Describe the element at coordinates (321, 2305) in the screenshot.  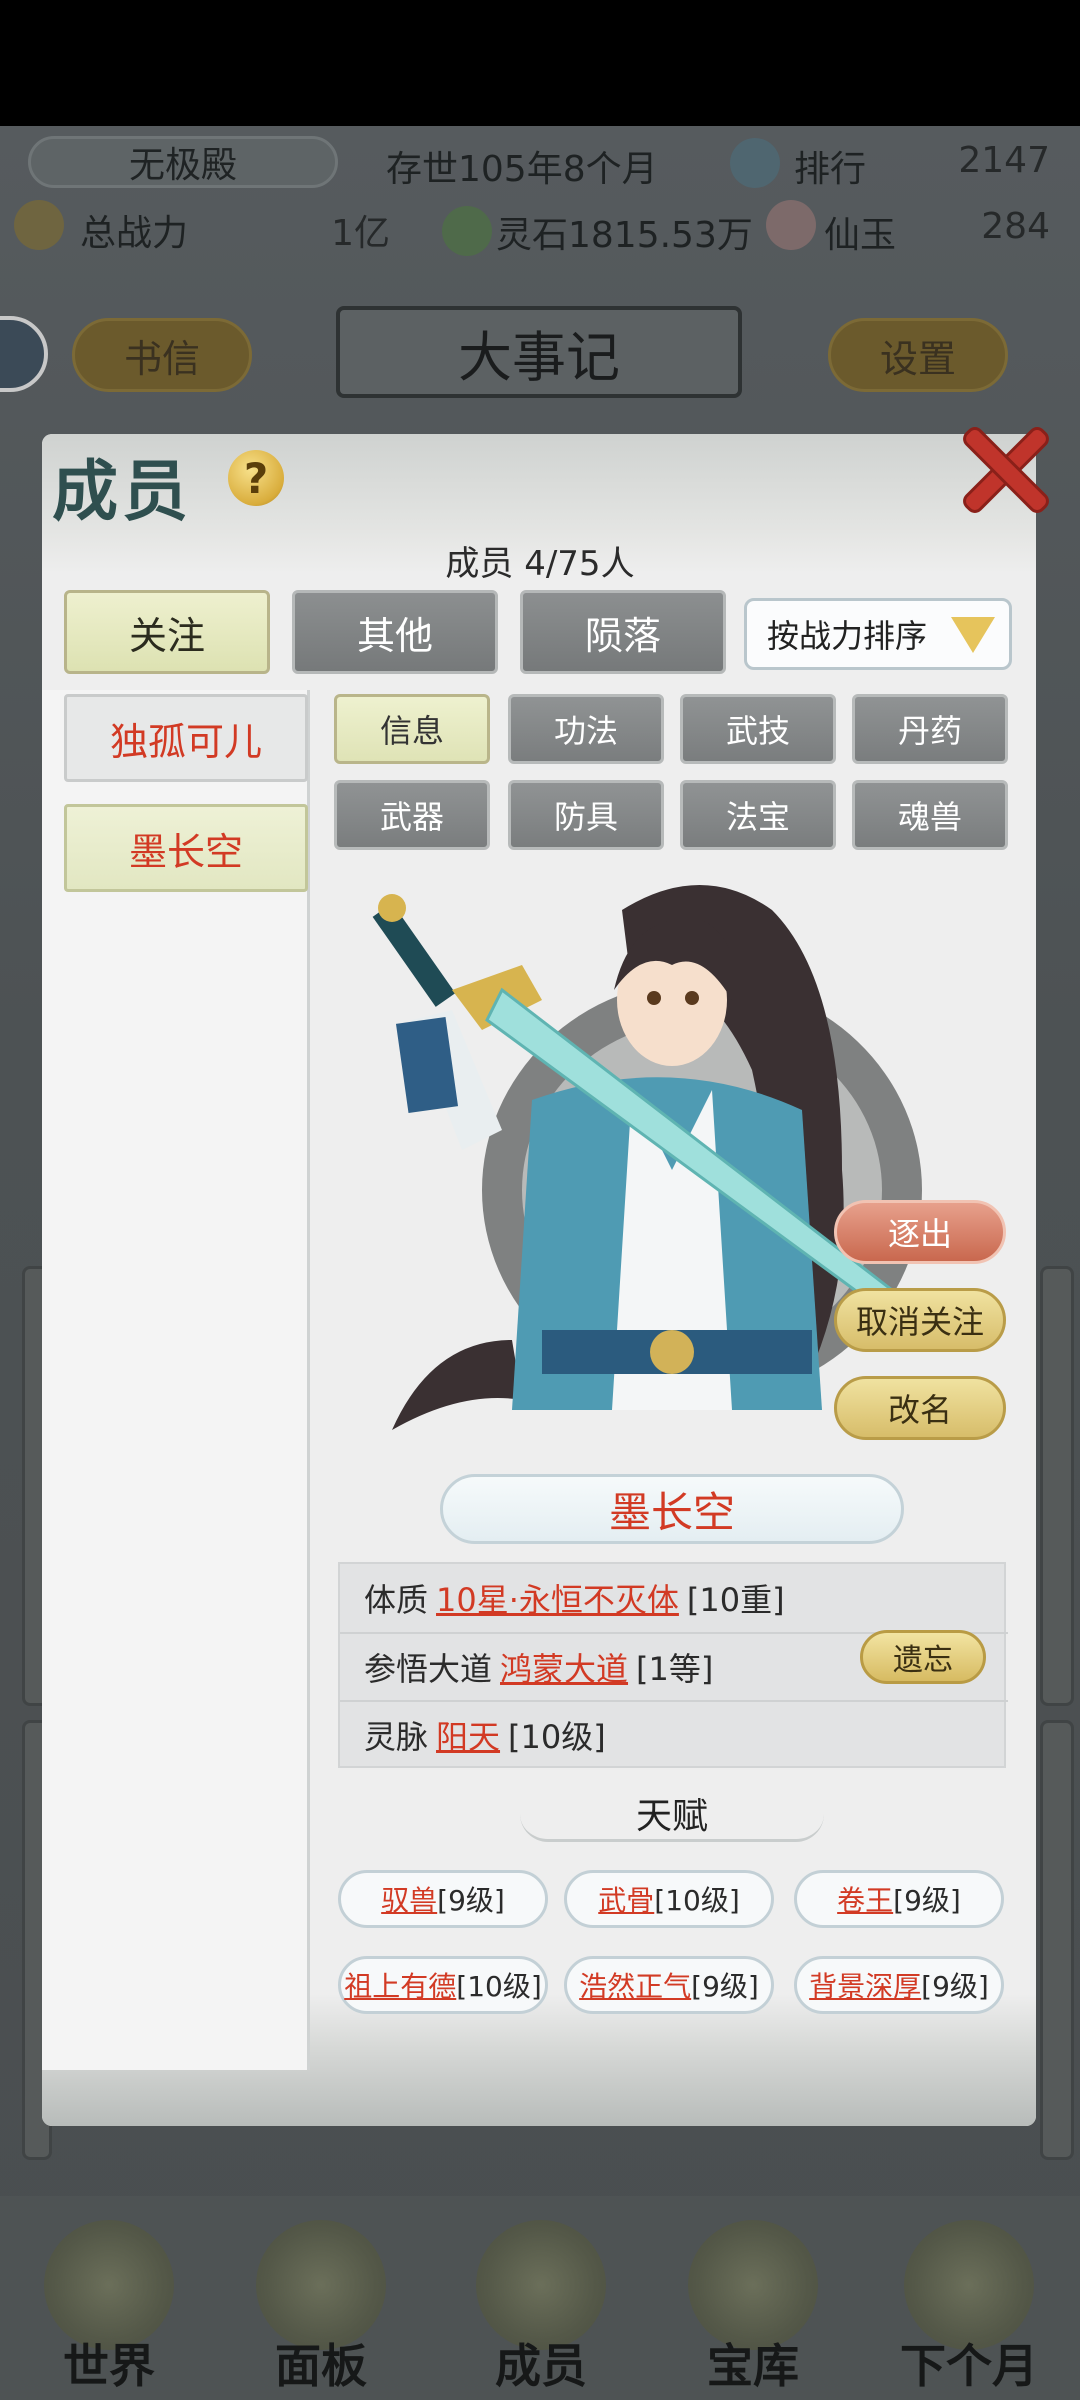
I see `nav-panel: 面板` at that location.